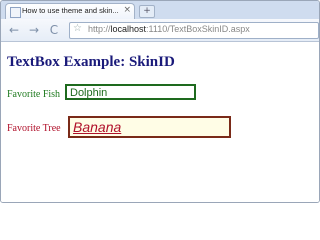 Image resolution: width=320 pixels, height=240 pixels. I want to click on url-path: :1110/TextBoxSkinID.aspx, so click(198, 29).